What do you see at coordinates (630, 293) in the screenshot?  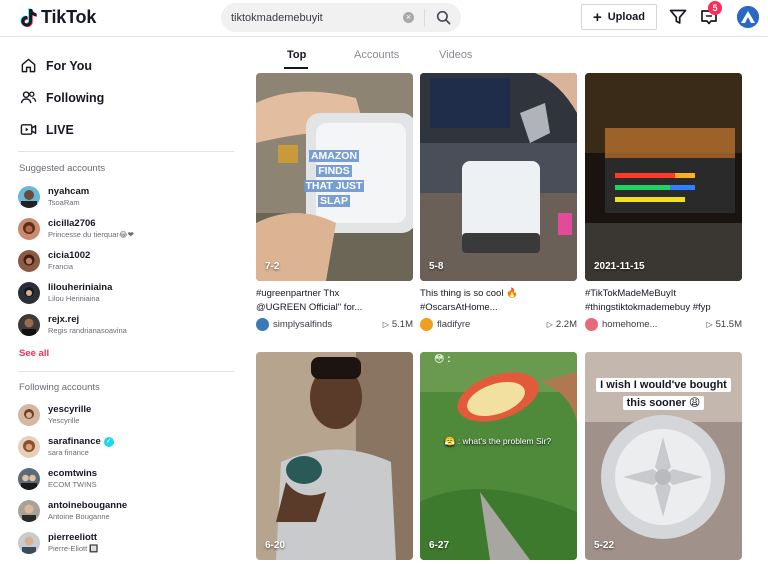 I see `caption-line: #TikTokMadeMeBuyIt` at bounding box center [630, 293].